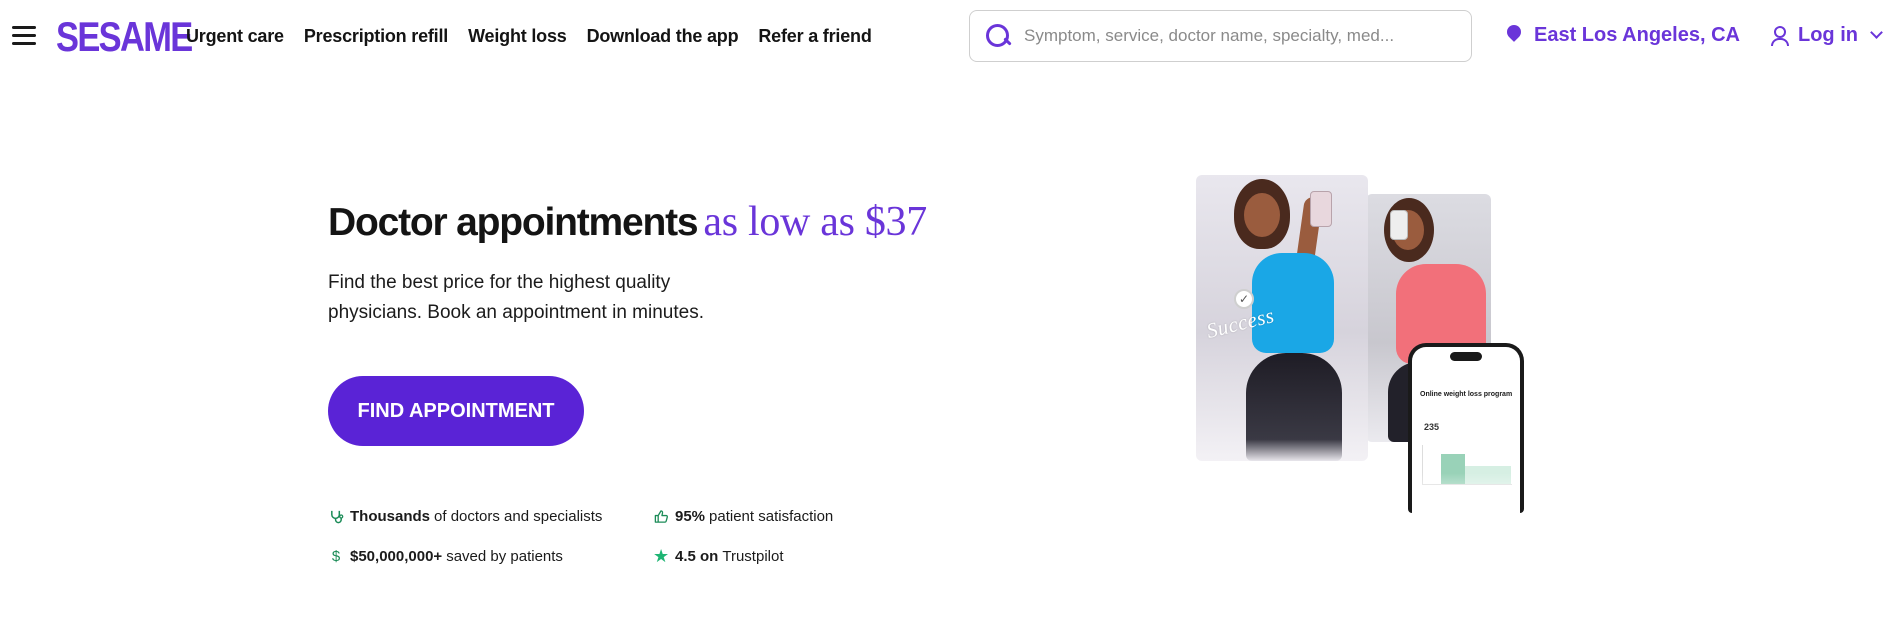 This screenshot has height=632, width=1900. What do you see at coordinates (336, 556) in the screenshot?
I see `dollar-icon: $` at bounding box center [336, 556].